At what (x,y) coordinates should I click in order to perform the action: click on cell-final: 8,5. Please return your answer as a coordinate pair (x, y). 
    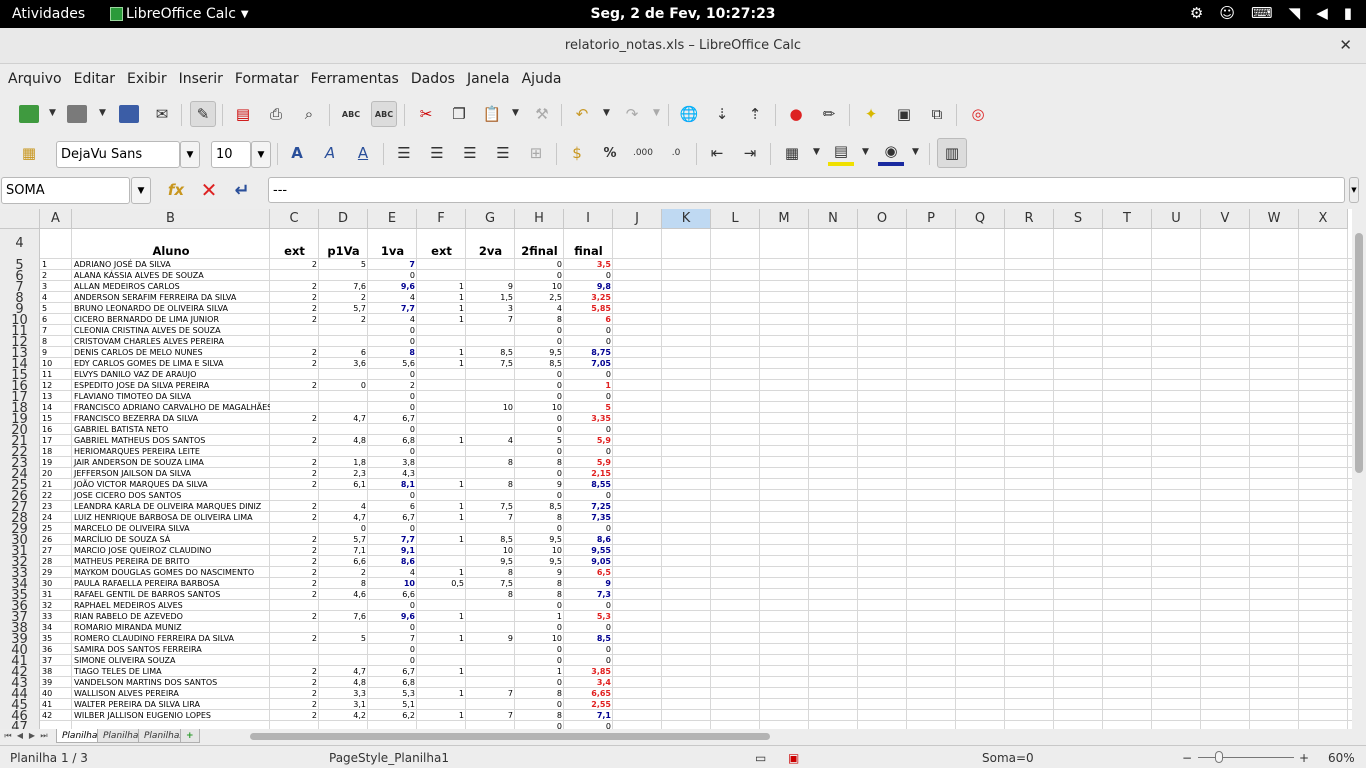
    Looking at the image, I should click on (588, 638).